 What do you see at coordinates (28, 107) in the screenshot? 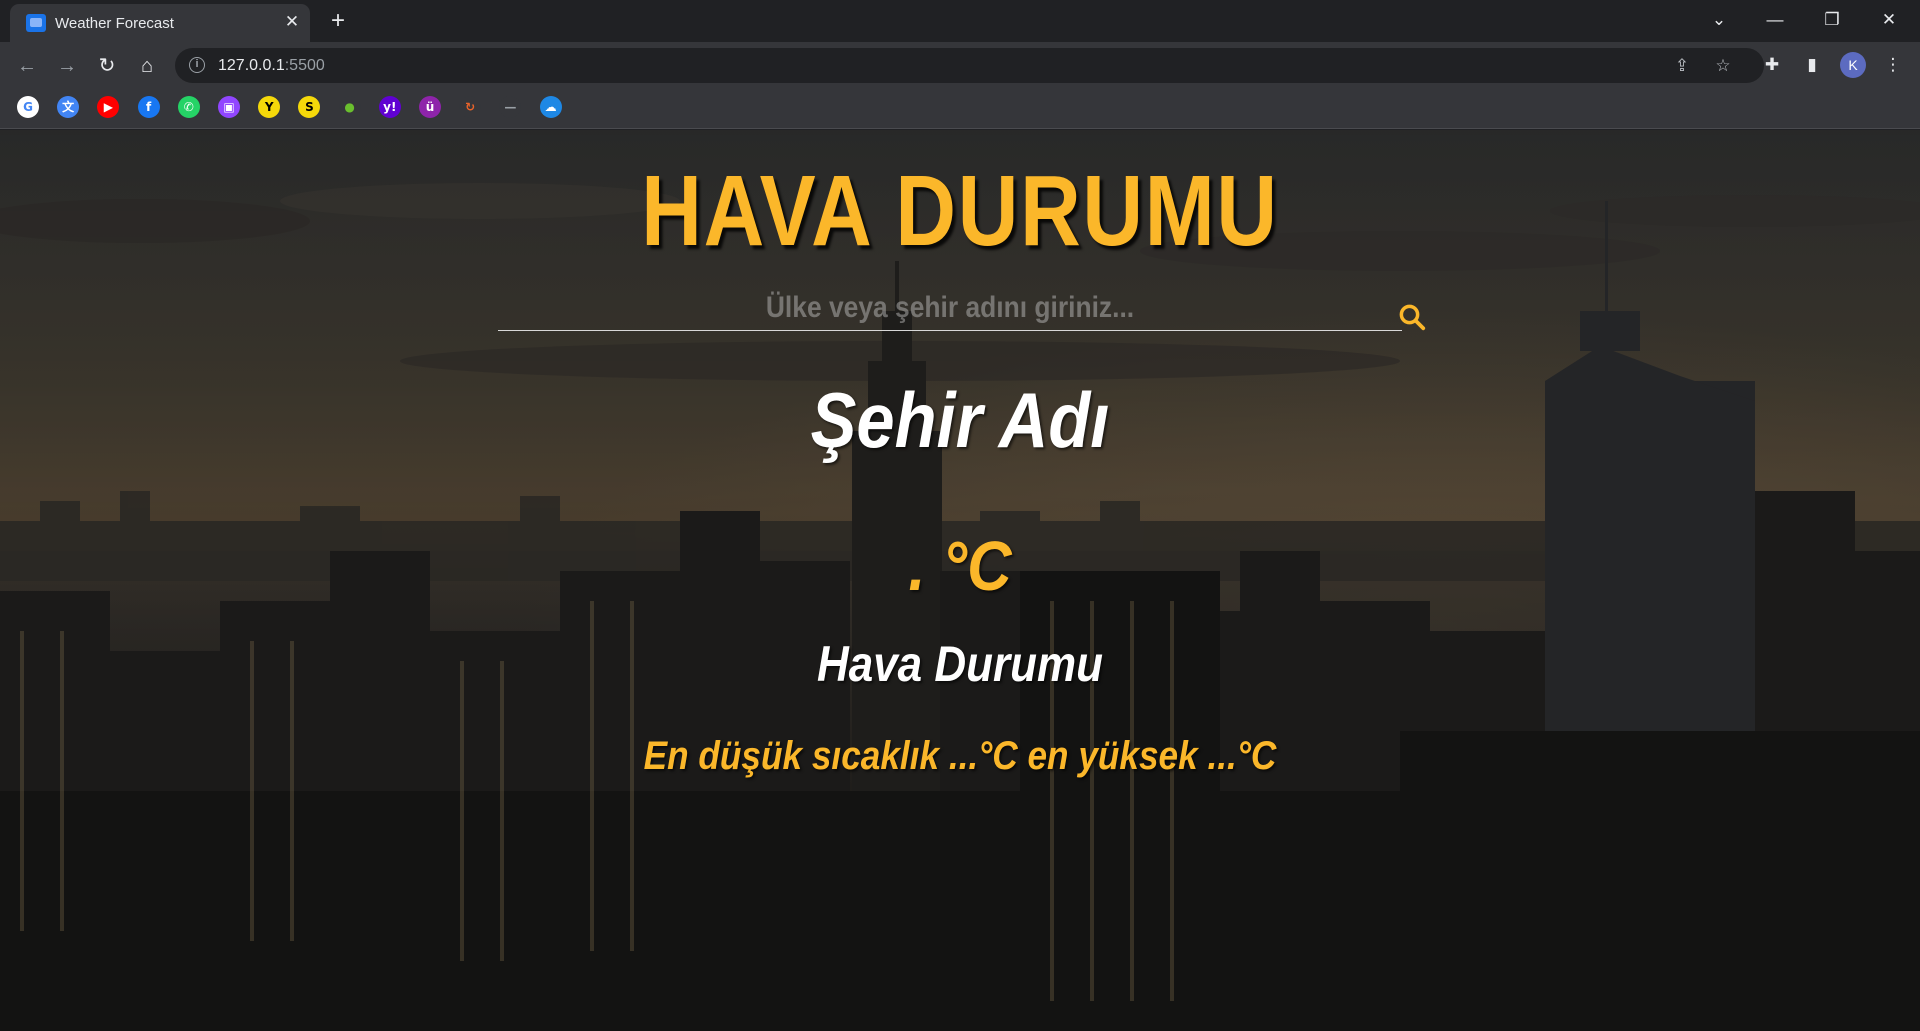
I see `google-bookmark-icon: G` at bounding box center [28, 107].